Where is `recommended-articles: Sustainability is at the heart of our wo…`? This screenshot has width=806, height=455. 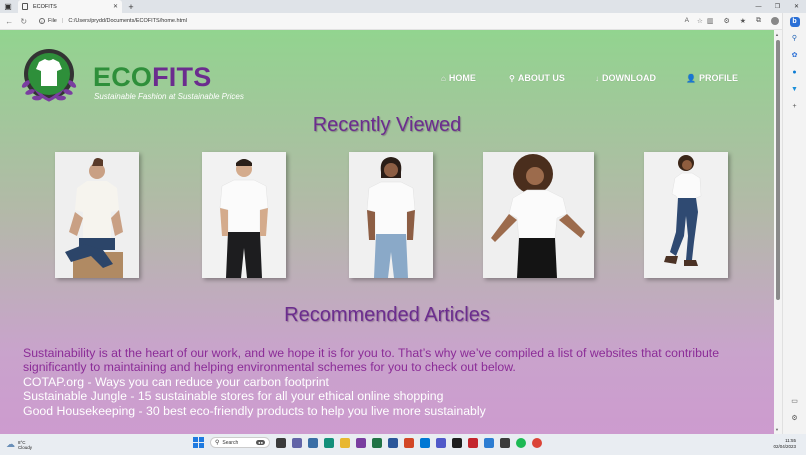
recommended-articles: Sustainability is at the heart of our wo… is located at coordinates (388, 382).